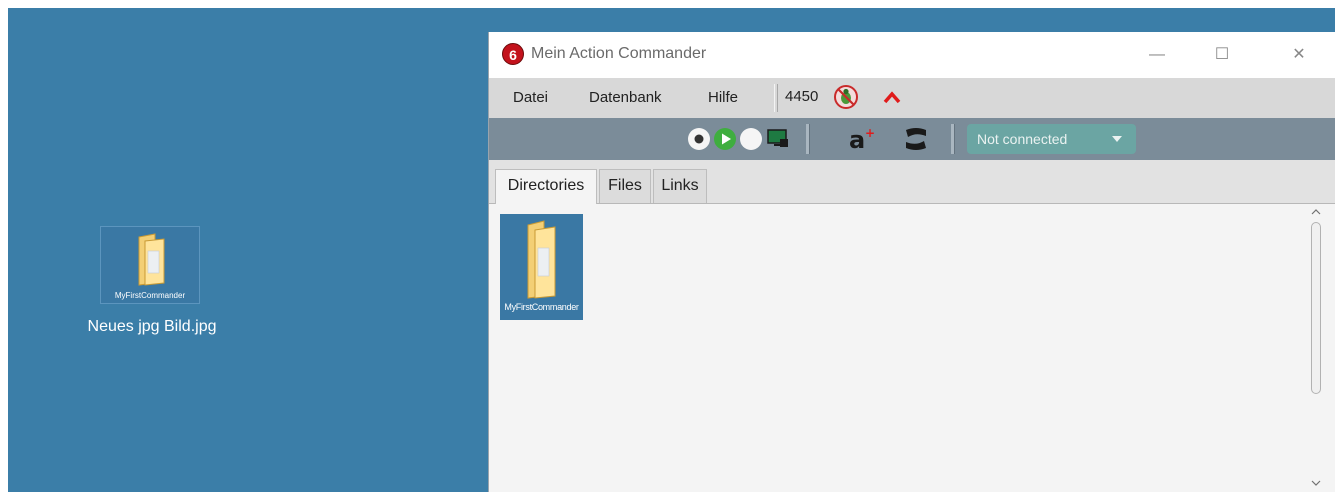  Describe the element at coordinates (751, 139) in the screenshot. I see `stop-button` at that location.